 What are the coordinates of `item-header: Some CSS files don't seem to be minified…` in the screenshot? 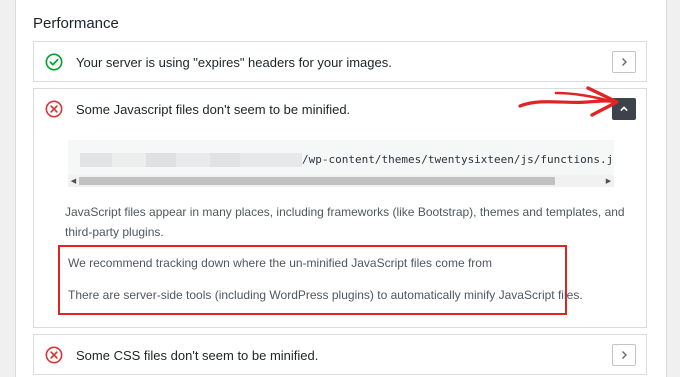 It's located at (340, 355).